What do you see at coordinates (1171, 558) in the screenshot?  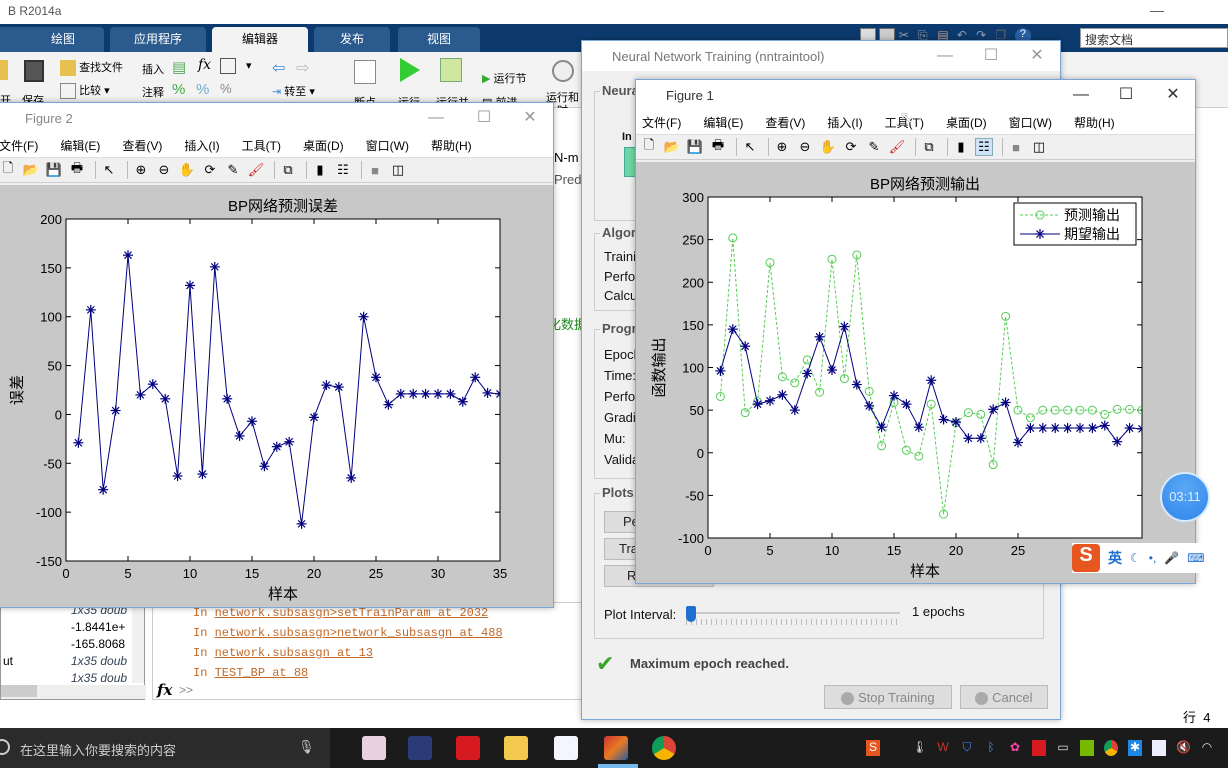 I see `microphone-icon: 🎤` at bounding box center [1171, 558].